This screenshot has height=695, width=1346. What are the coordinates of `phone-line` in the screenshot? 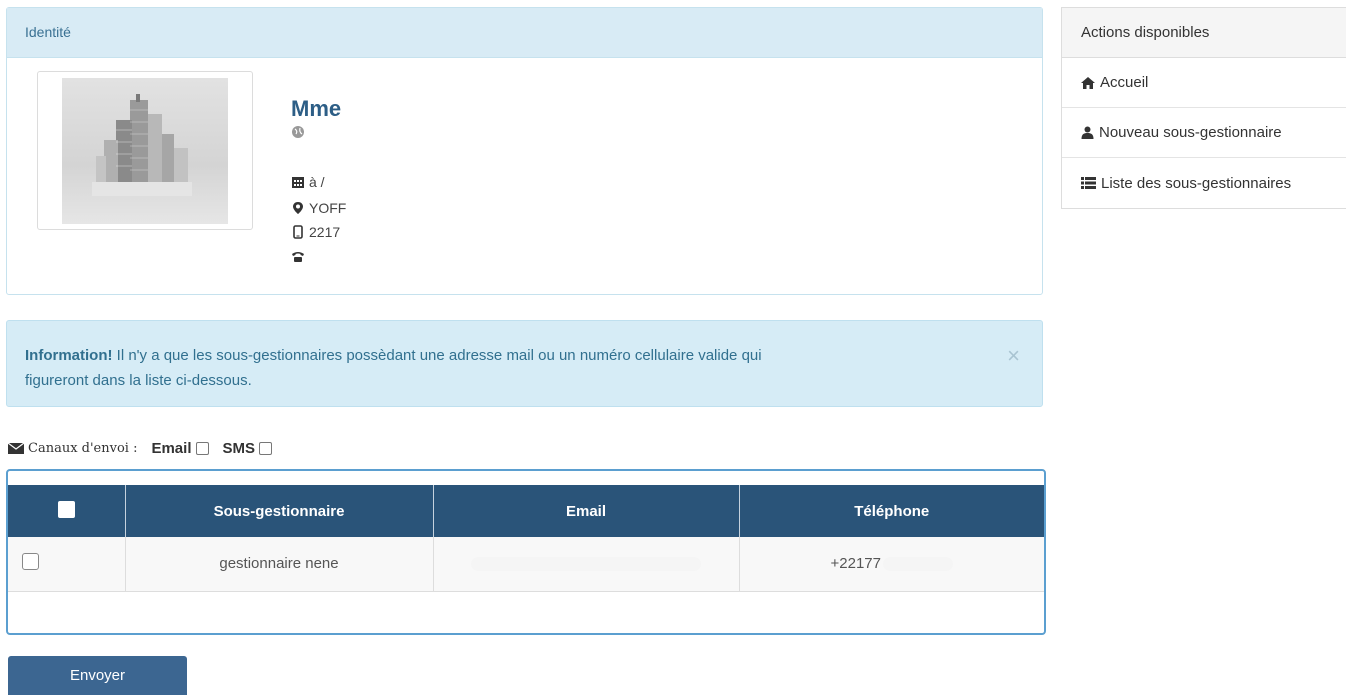 It's located at (300, 256).